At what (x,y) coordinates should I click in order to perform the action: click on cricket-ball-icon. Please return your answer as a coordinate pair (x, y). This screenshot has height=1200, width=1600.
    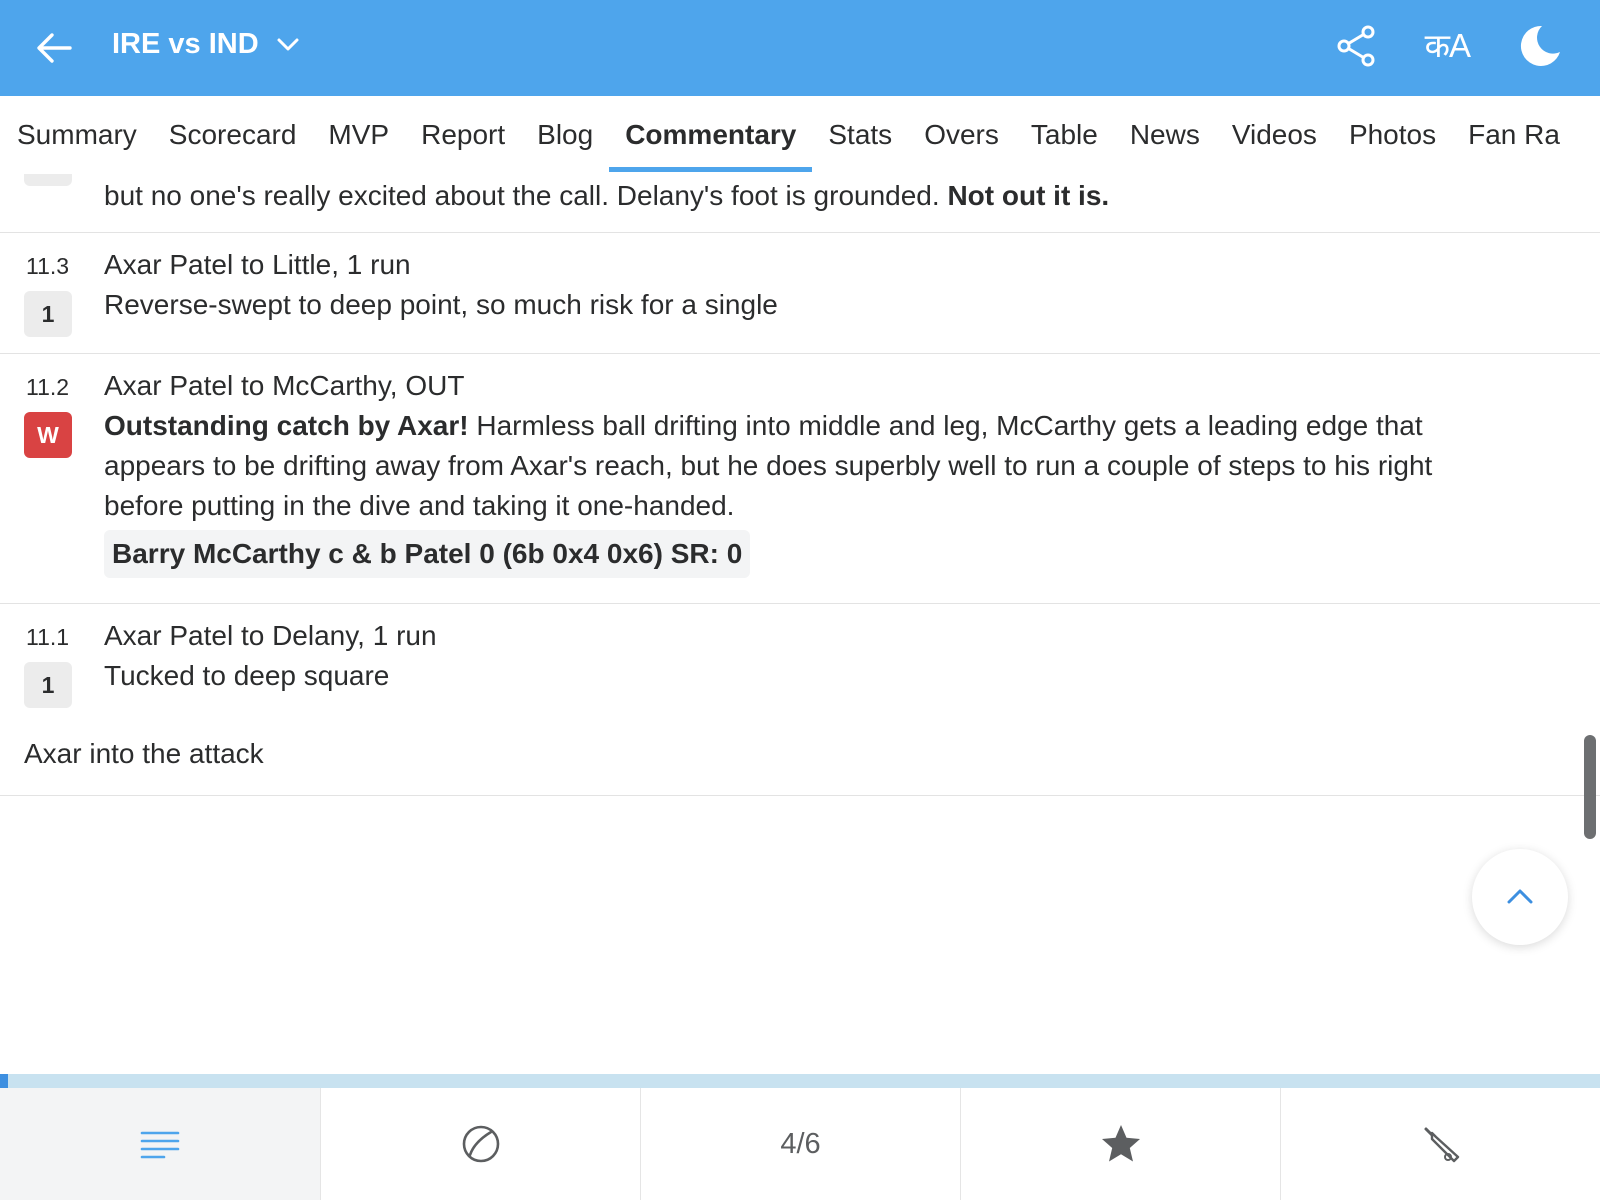
    Looking at the image, I should click on (480, 1144).